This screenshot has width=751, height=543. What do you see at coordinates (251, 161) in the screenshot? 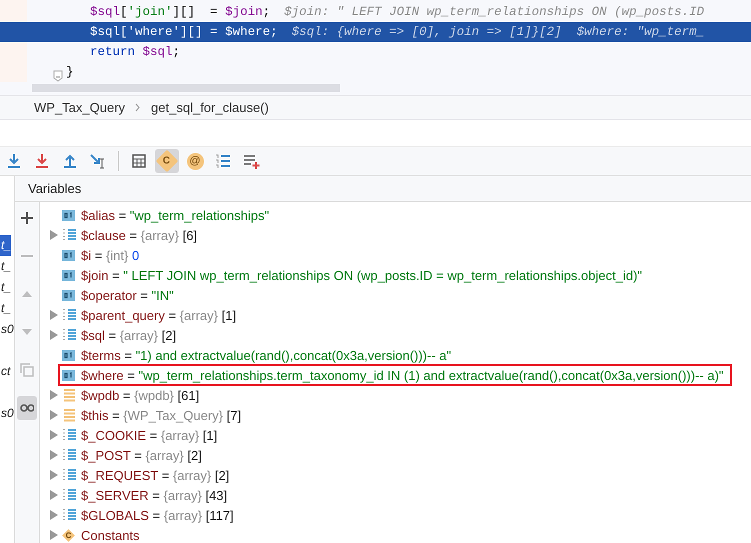
I see `add-list-icon` at bounding box center [251, 161].